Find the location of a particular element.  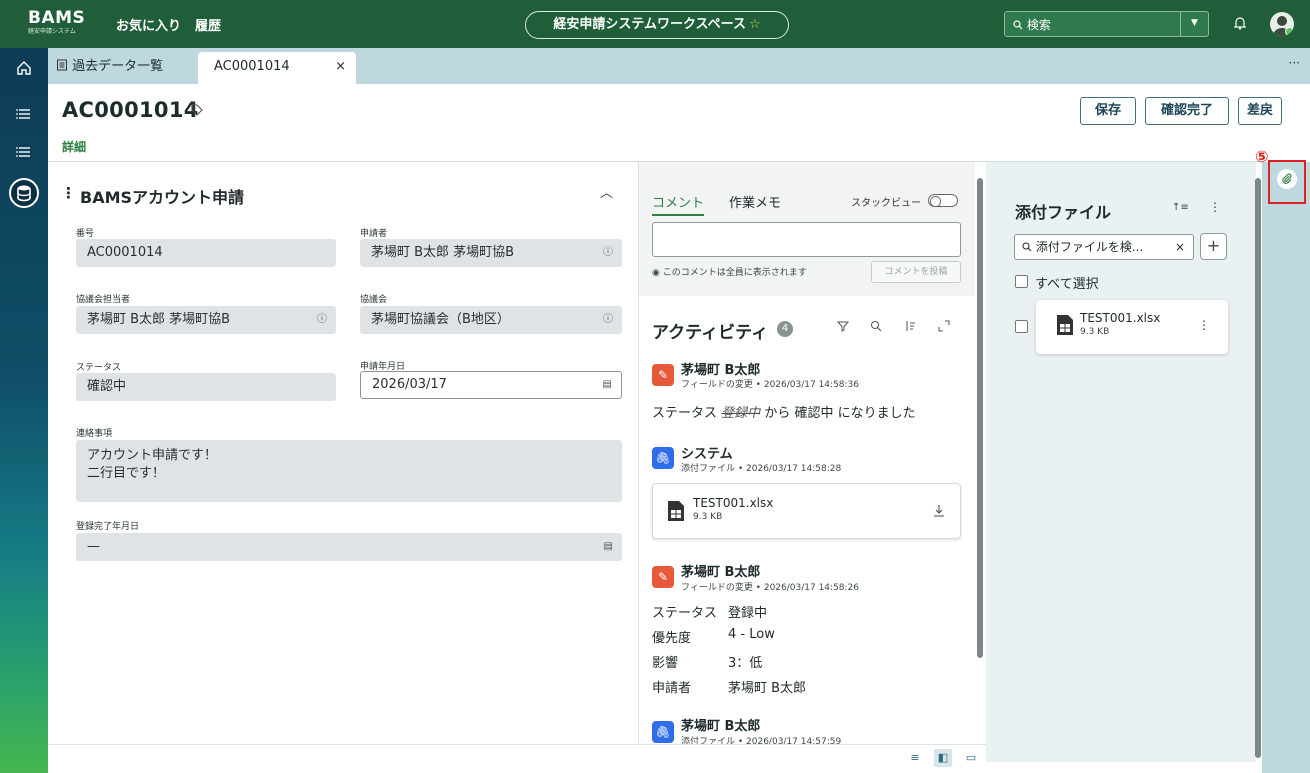

activity-meta: フィールドの変更 • 2026/03/17 14:58:26 is located at coordinates (770, 588).